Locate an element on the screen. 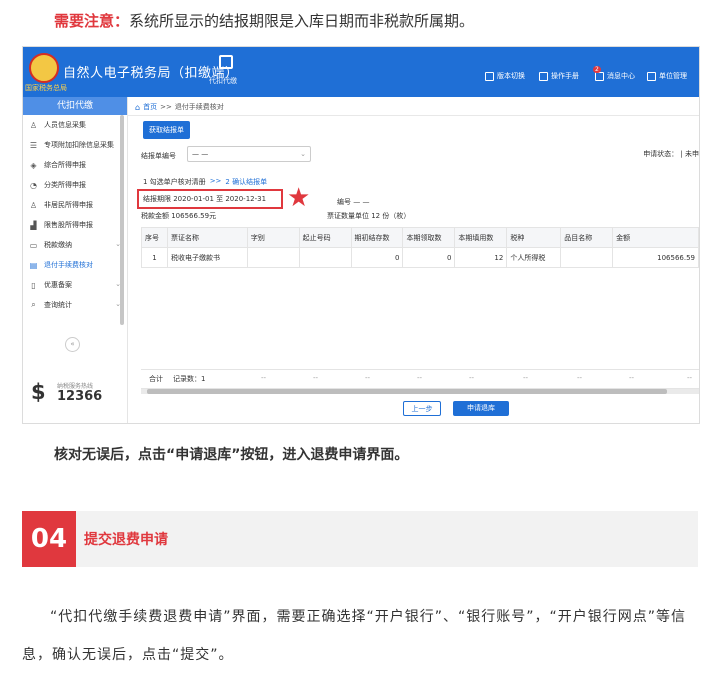 The image size is (720, 674). cell-number-range is located at coordinates (325, 257).